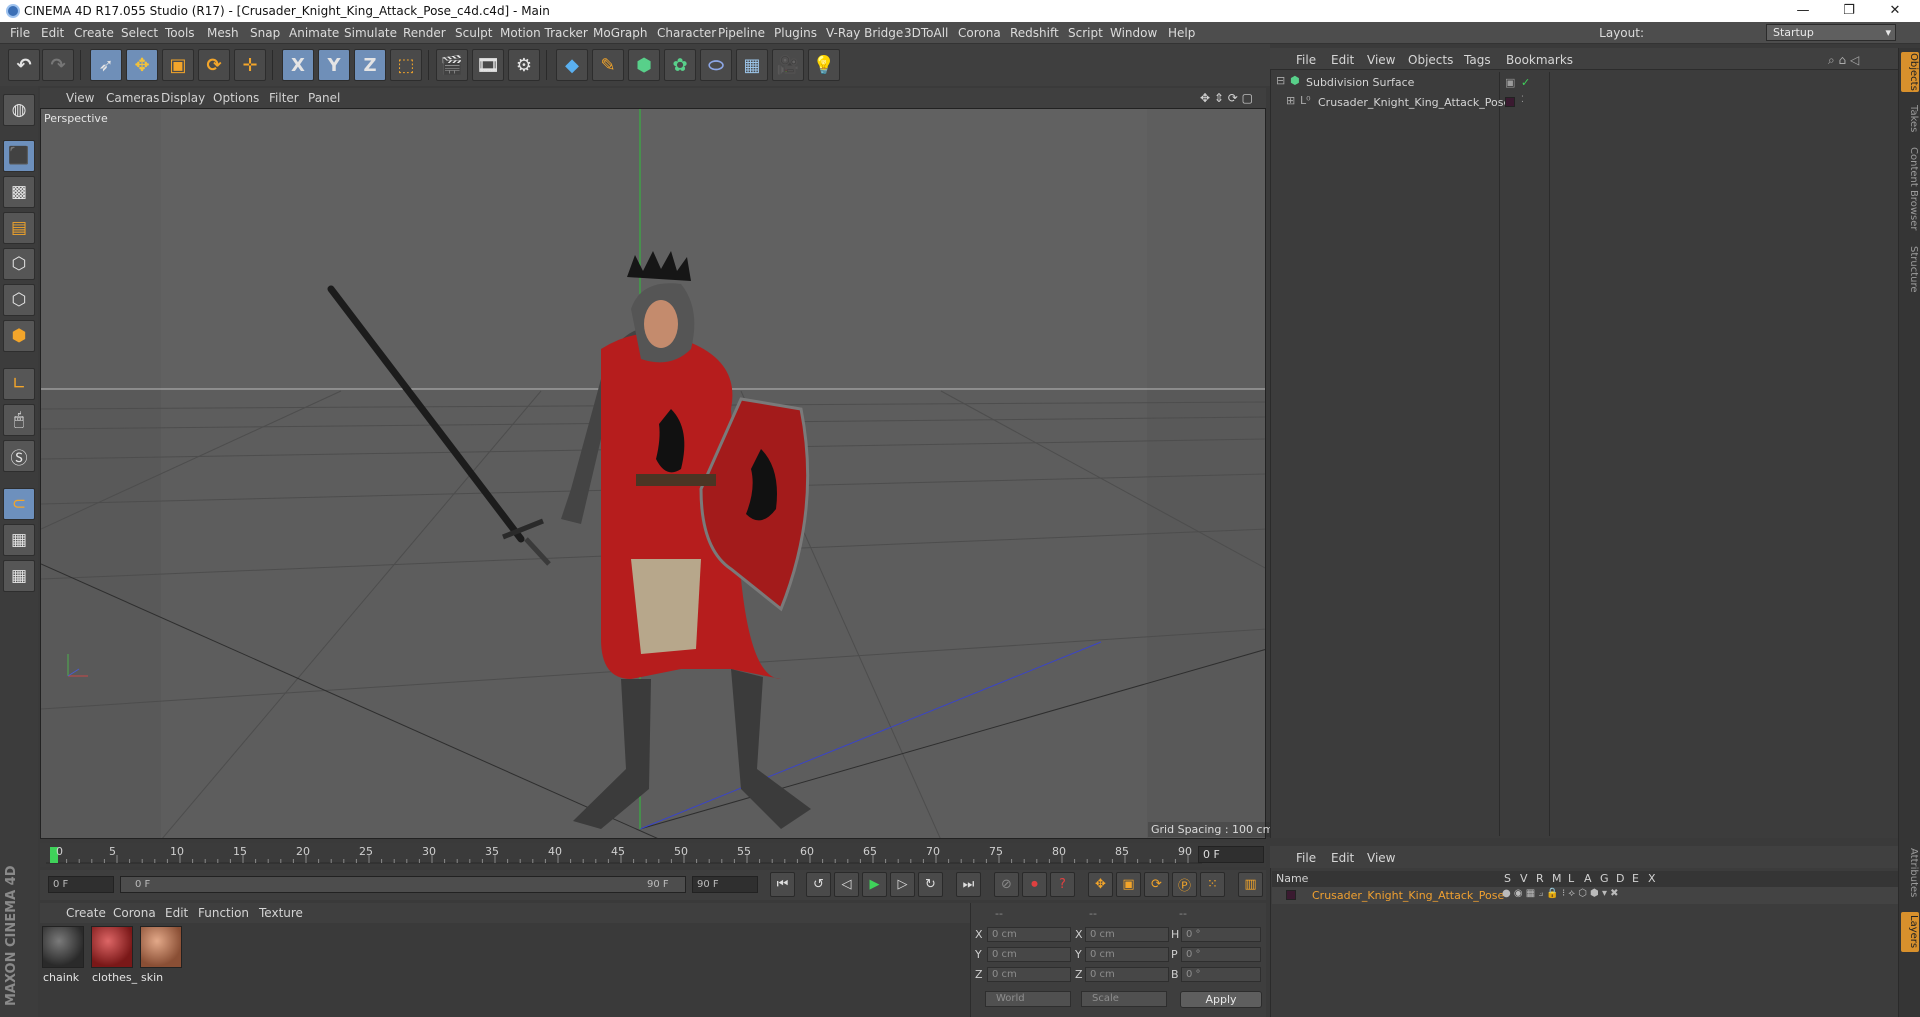 This screenshot has width=1920, height=1017. I want to click on tab-takes: Takes, so click(1910, 119).